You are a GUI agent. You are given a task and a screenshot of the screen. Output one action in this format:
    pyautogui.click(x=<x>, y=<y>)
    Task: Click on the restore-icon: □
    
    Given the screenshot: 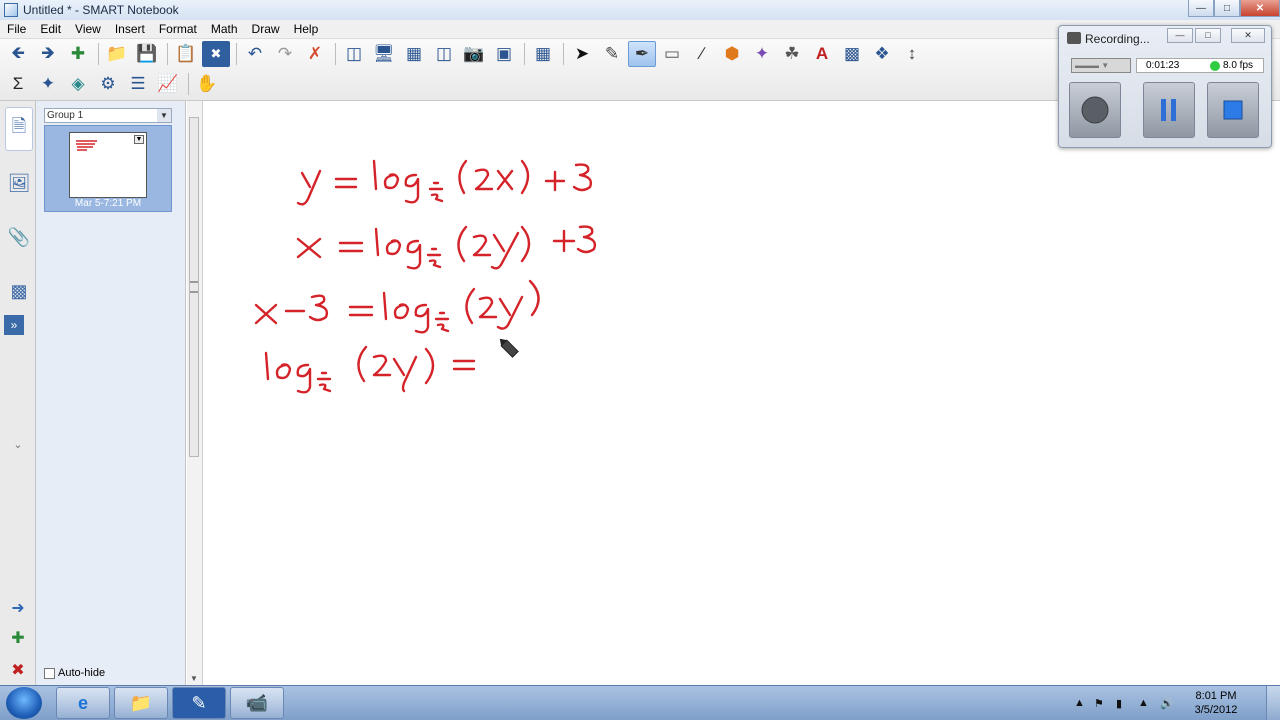 What is the action you would take?
    pyautogui.click(x=1208, y=35)
    